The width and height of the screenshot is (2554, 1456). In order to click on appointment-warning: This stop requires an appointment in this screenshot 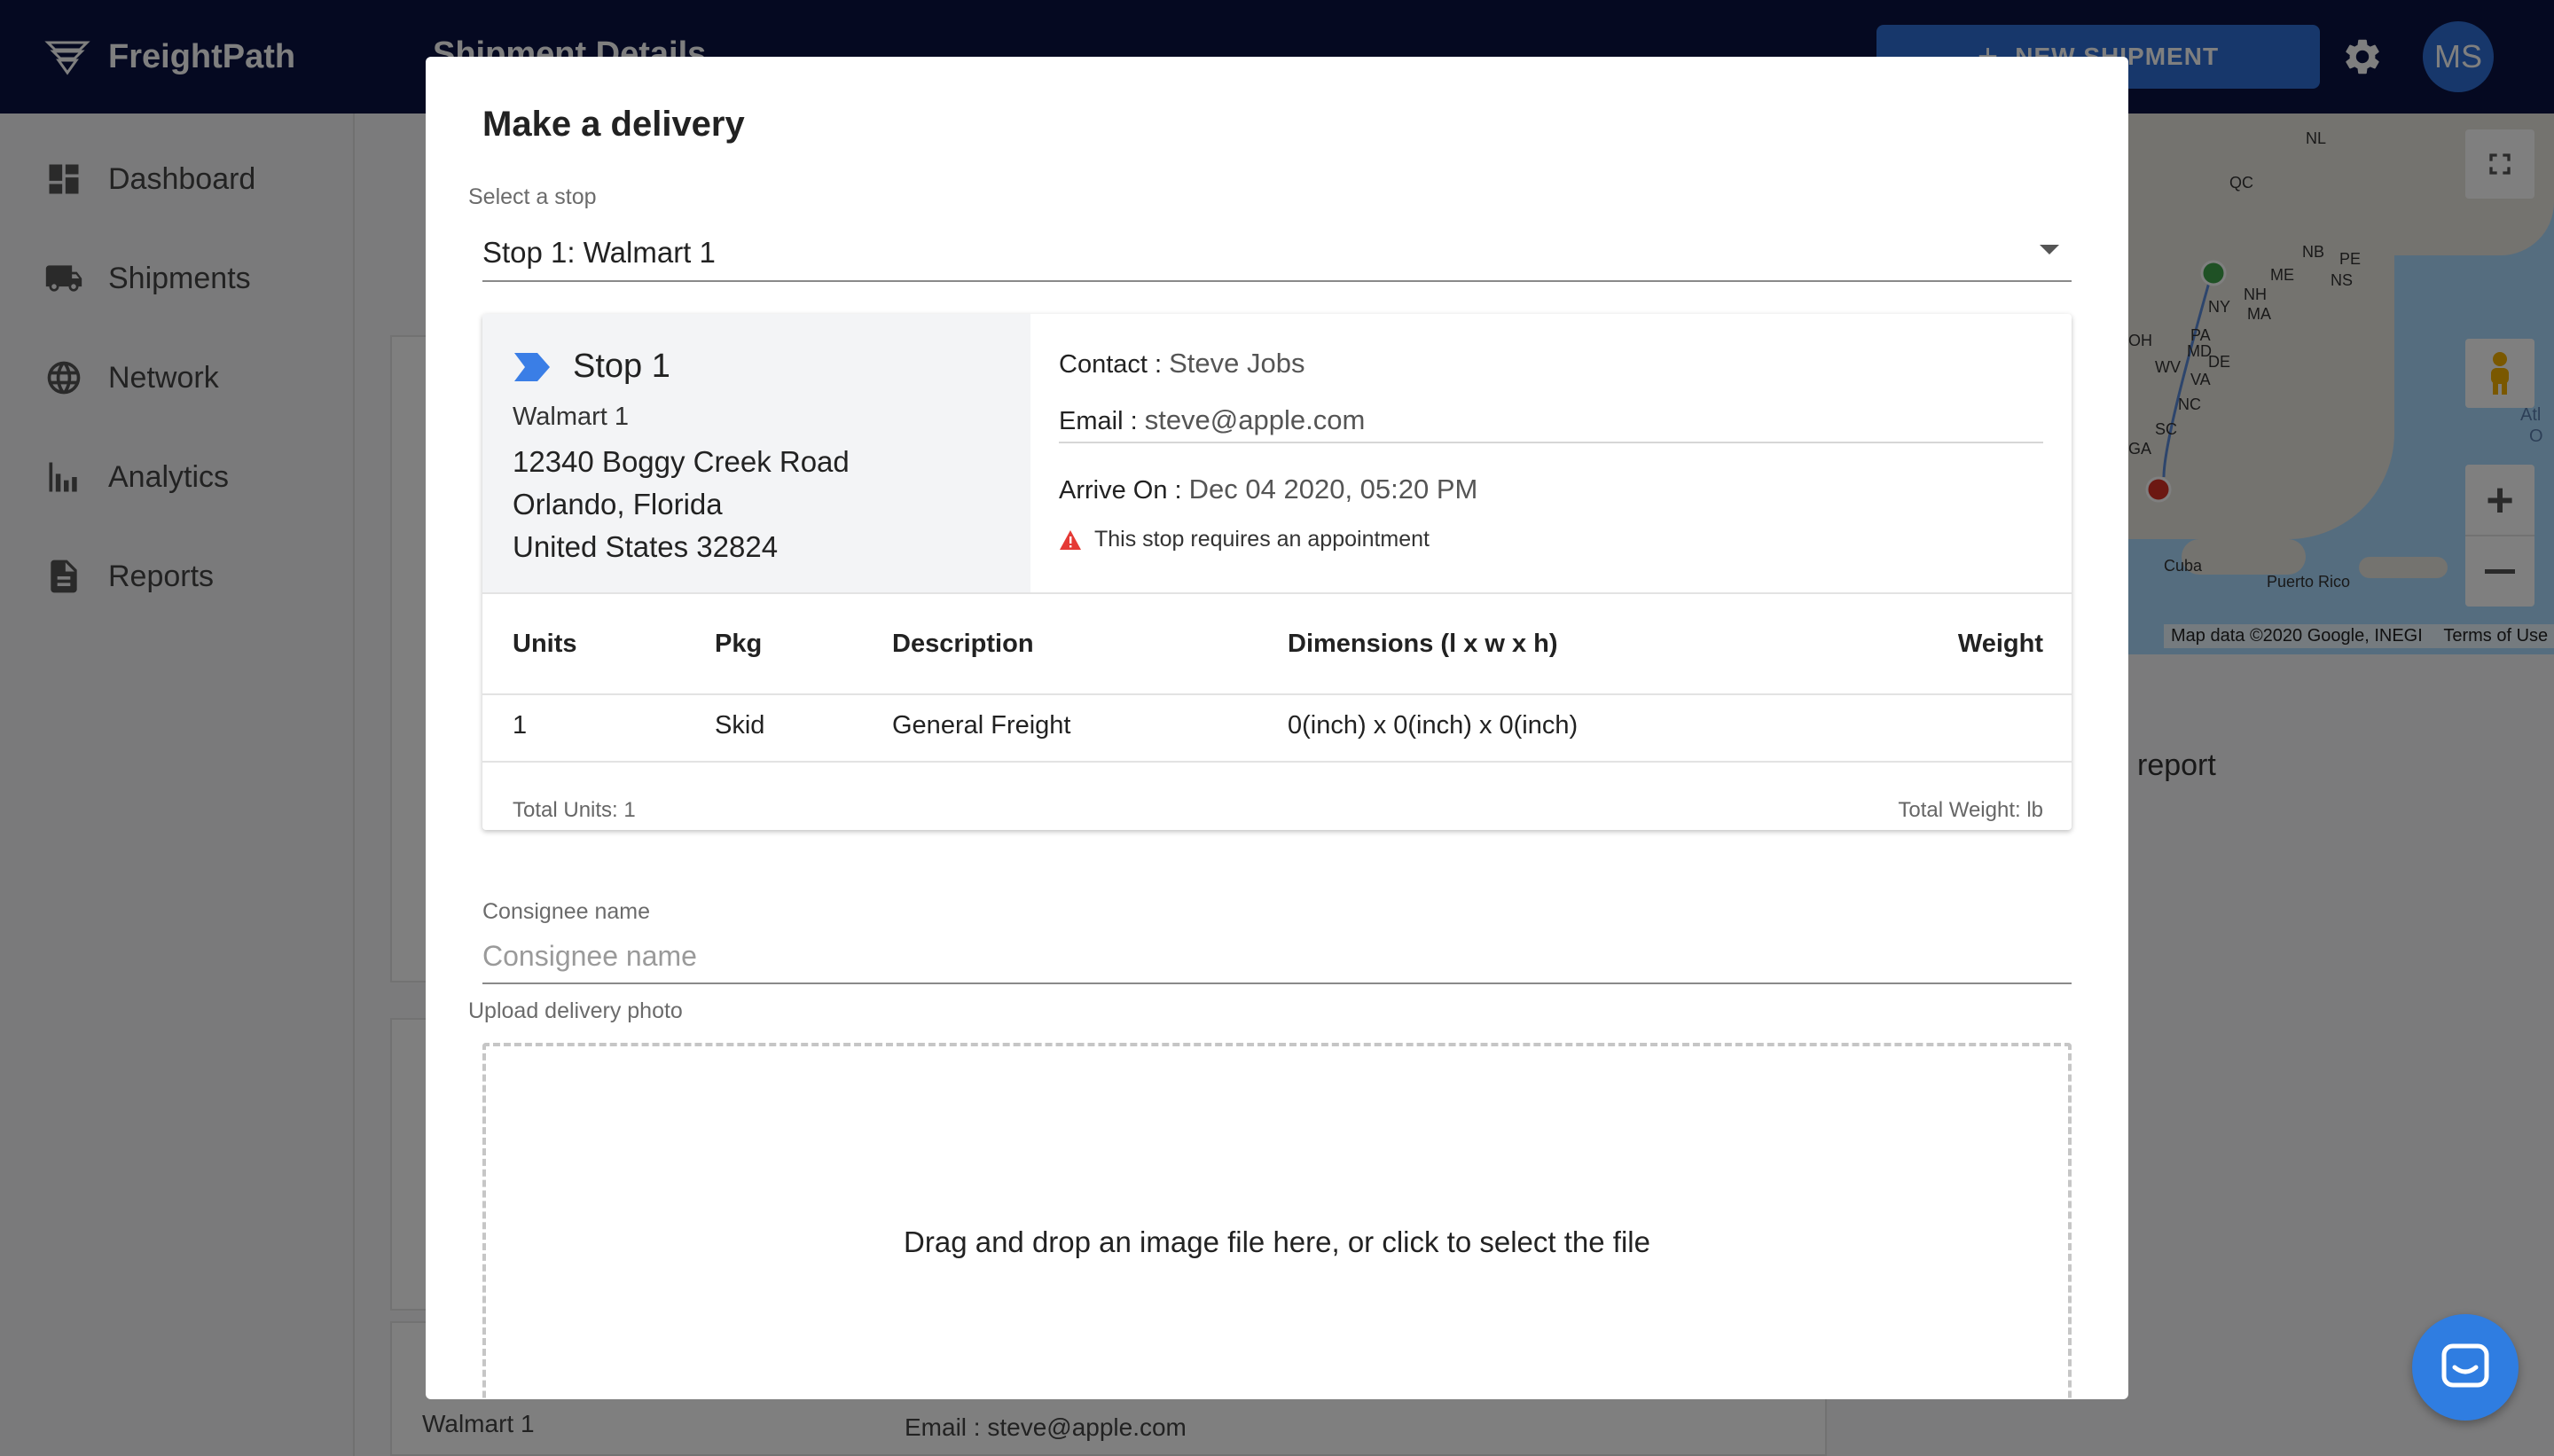, I will do `click(1244, 539)`.